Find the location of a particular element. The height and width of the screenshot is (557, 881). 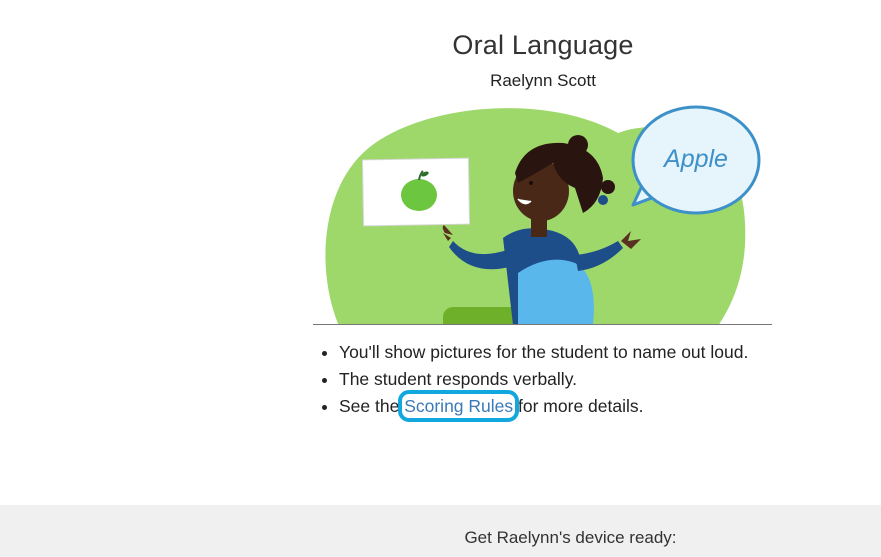

speech-word: Apple is located at coordinates (695, 159).